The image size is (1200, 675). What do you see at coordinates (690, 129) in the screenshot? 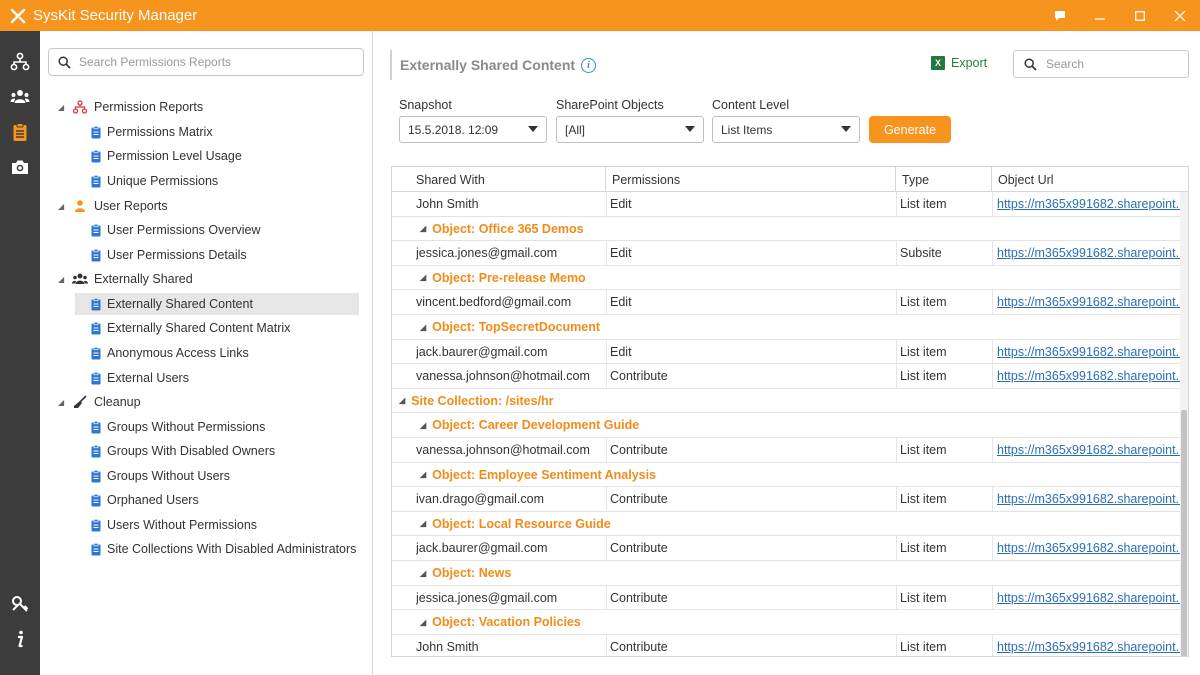
I see `dropdown-arrow-icon` at bounding box center [690, 129].